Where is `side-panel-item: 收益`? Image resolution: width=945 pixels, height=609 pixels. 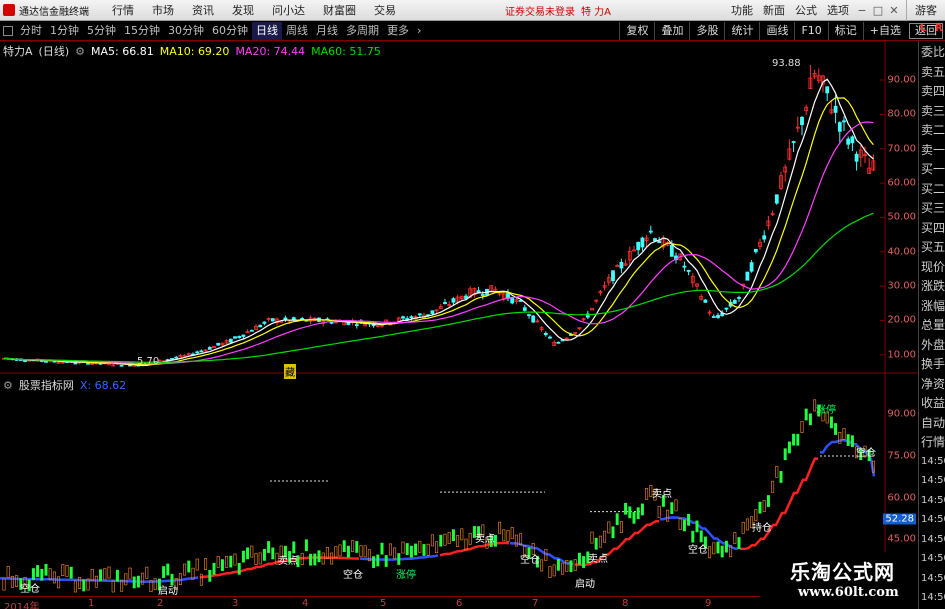
side-panel-item: 收益 is located at coordinates (933, 403).